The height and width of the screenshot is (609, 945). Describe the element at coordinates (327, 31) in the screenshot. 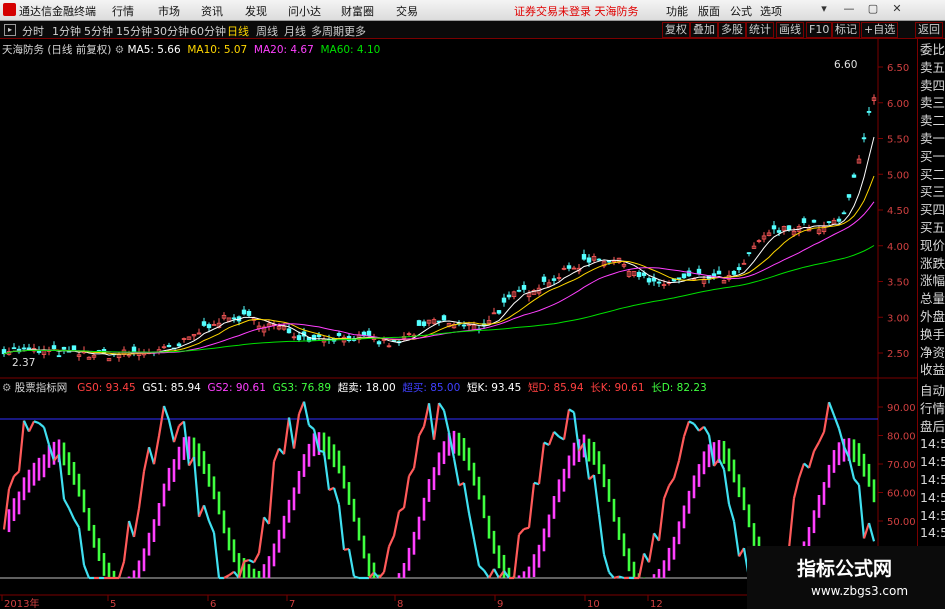

I see `period-multi: 多周期` at that location.